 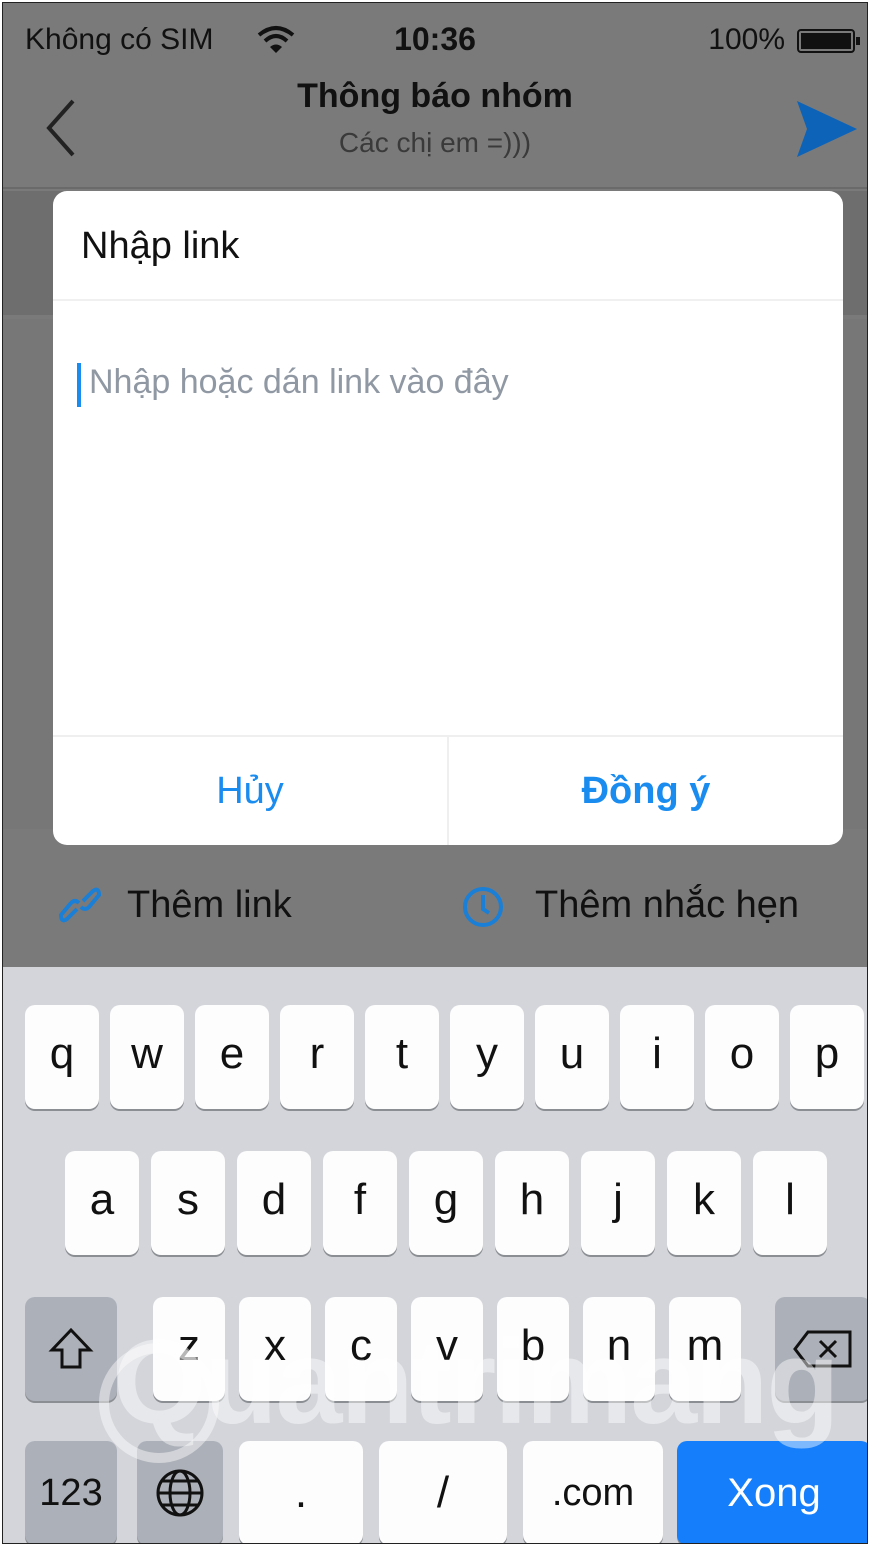 I want to click on key-e: e, so click(x=232, y=1057).